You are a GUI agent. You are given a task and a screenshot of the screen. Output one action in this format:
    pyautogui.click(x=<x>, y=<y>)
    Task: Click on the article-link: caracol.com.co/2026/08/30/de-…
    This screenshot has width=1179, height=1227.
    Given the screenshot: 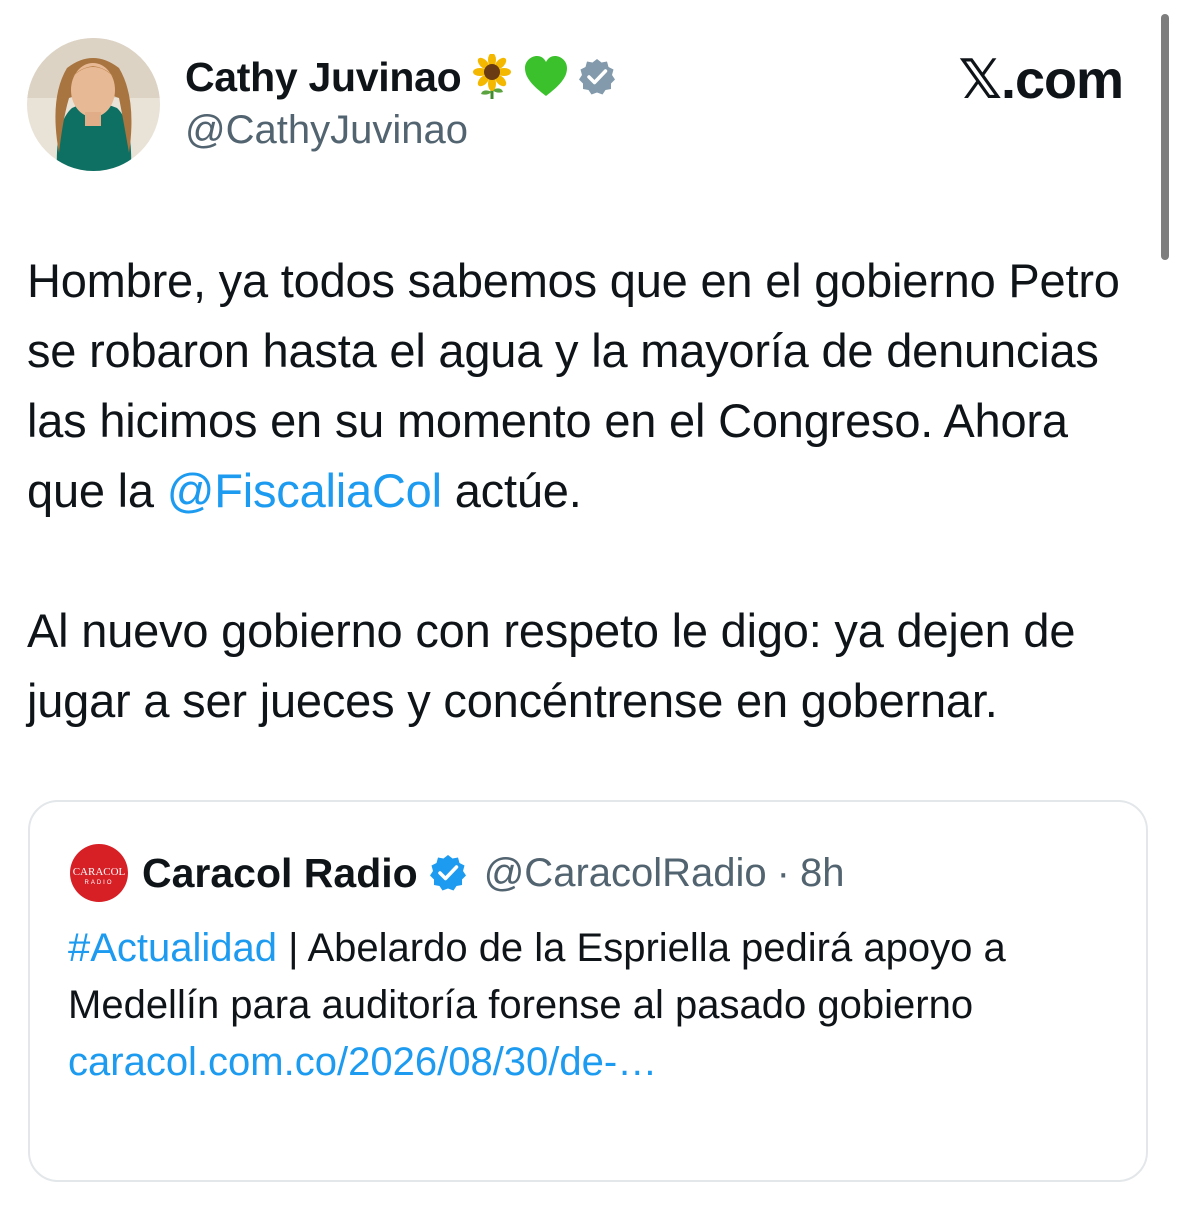 What is the action you would take?
    pyautogui.click(x=598, y=1062)
    